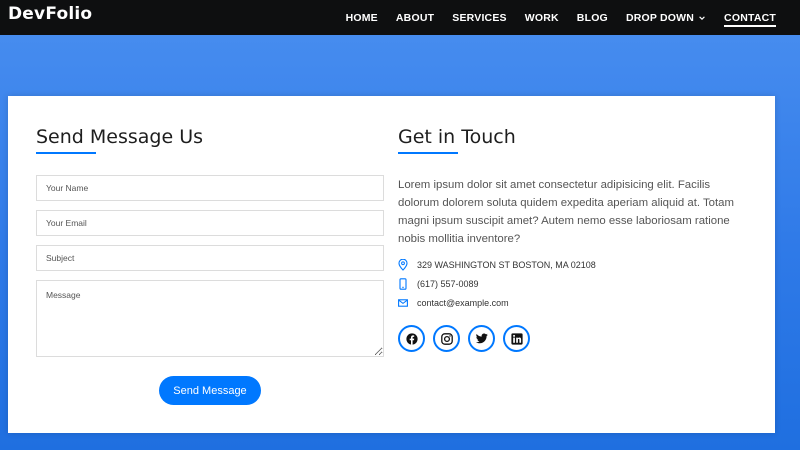 The width and height of the screenshot is (800, 450). I want to click on contact-title: Get in Touch, so click(457, 137).